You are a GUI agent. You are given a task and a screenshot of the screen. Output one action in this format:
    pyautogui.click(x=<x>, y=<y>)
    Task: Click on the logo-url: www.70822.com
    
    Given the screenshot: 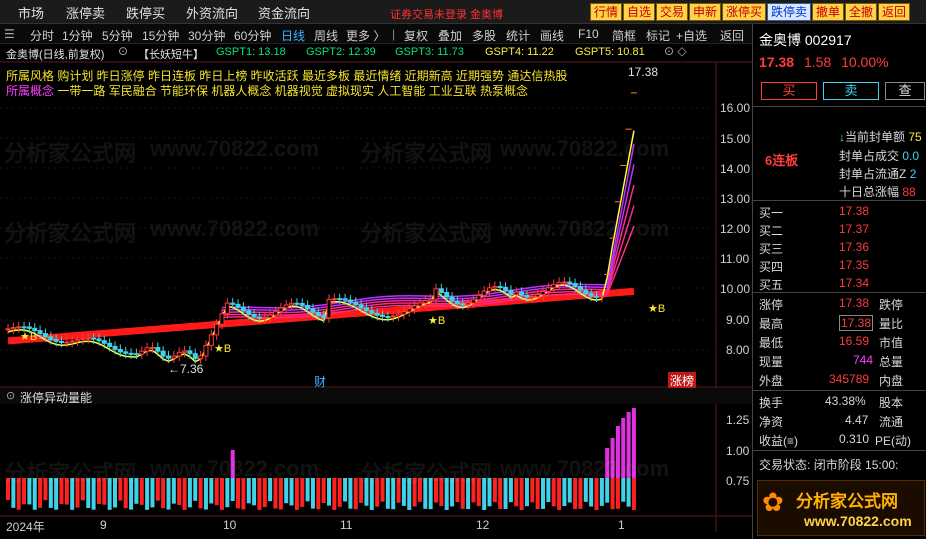 What is the action you would take?
    pyautogui.click(x=858, y=521)
    